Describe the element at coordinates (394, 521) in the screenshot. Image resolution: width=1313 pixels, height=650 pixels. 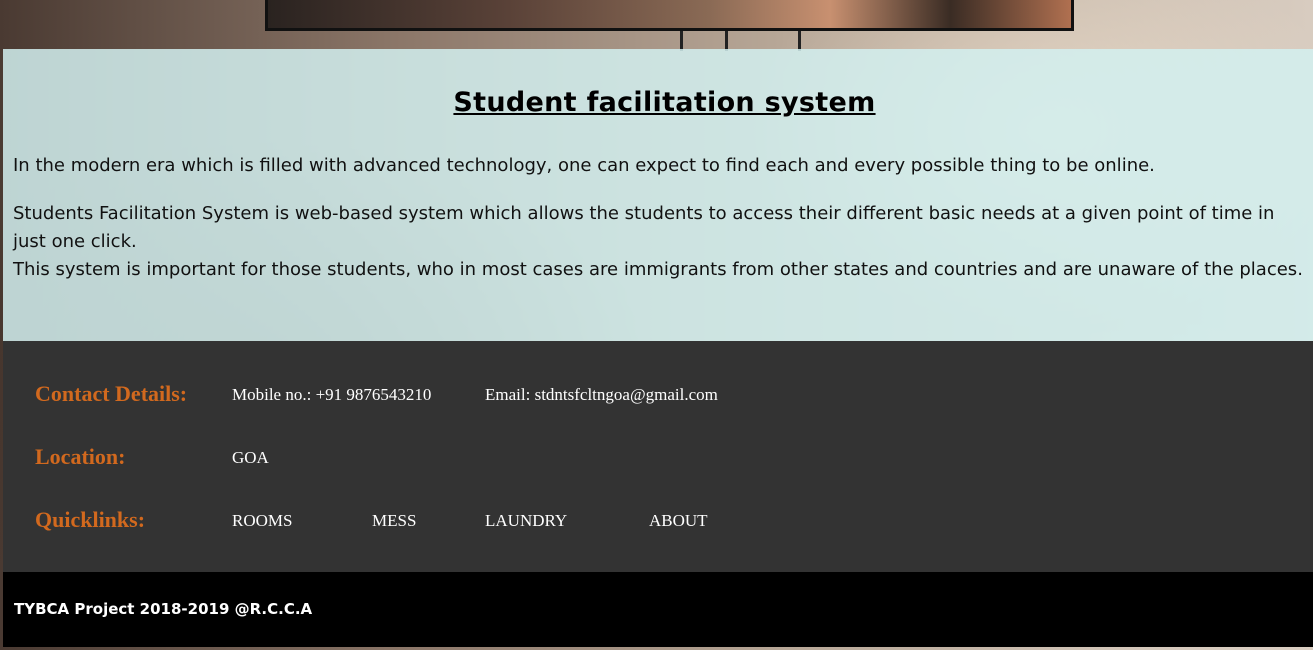
I see `quicklink-mess: MESS` at that location.